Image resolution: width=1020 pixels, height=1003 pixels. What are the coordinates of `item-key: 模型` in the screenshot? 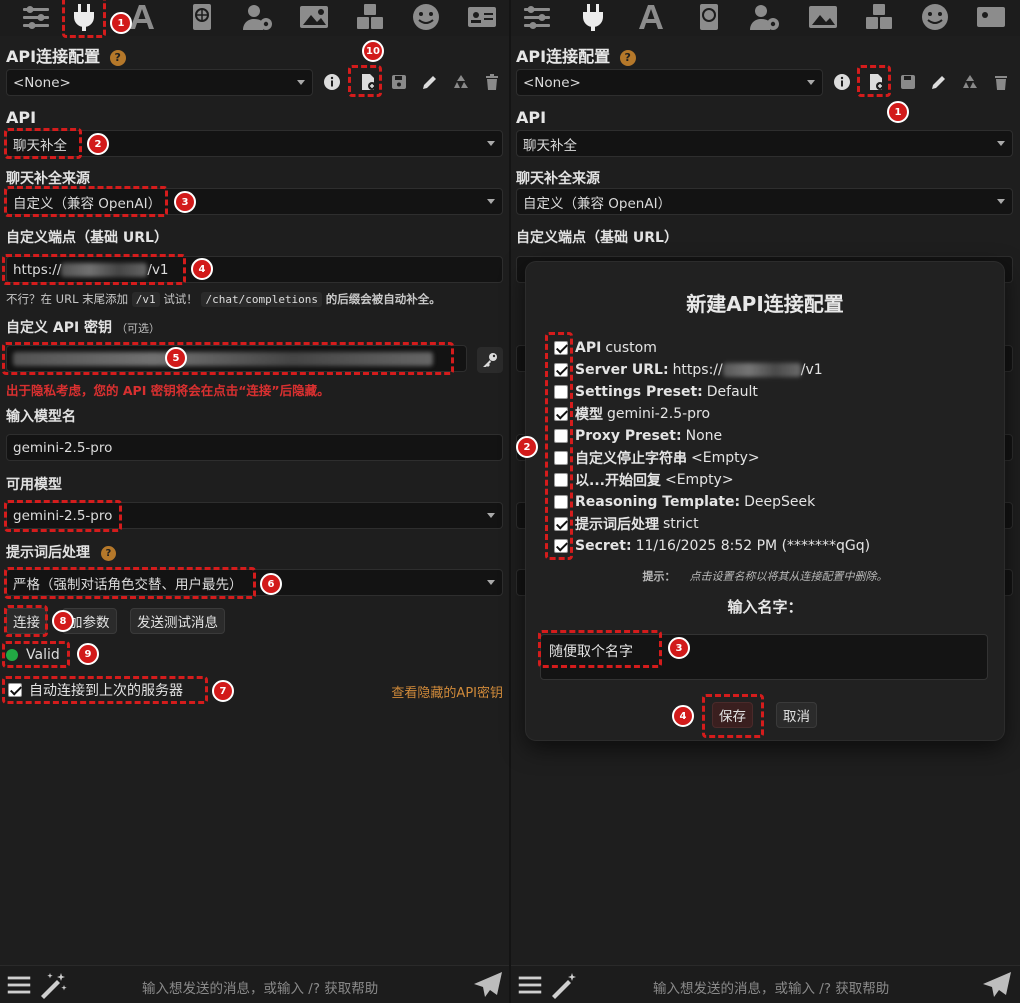 It's located at (589, 415).